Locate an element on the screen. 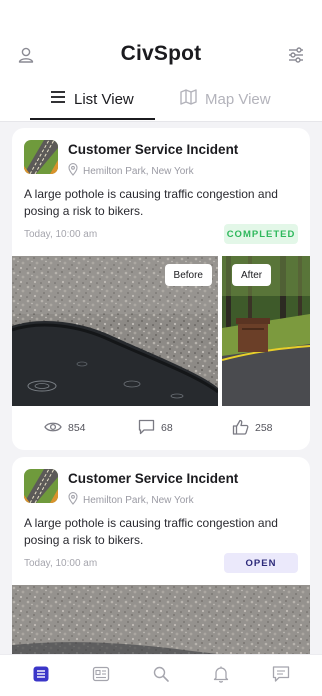 This screenshot has height=696, width=322. nav-notifications is located at coordinates (221, 676).